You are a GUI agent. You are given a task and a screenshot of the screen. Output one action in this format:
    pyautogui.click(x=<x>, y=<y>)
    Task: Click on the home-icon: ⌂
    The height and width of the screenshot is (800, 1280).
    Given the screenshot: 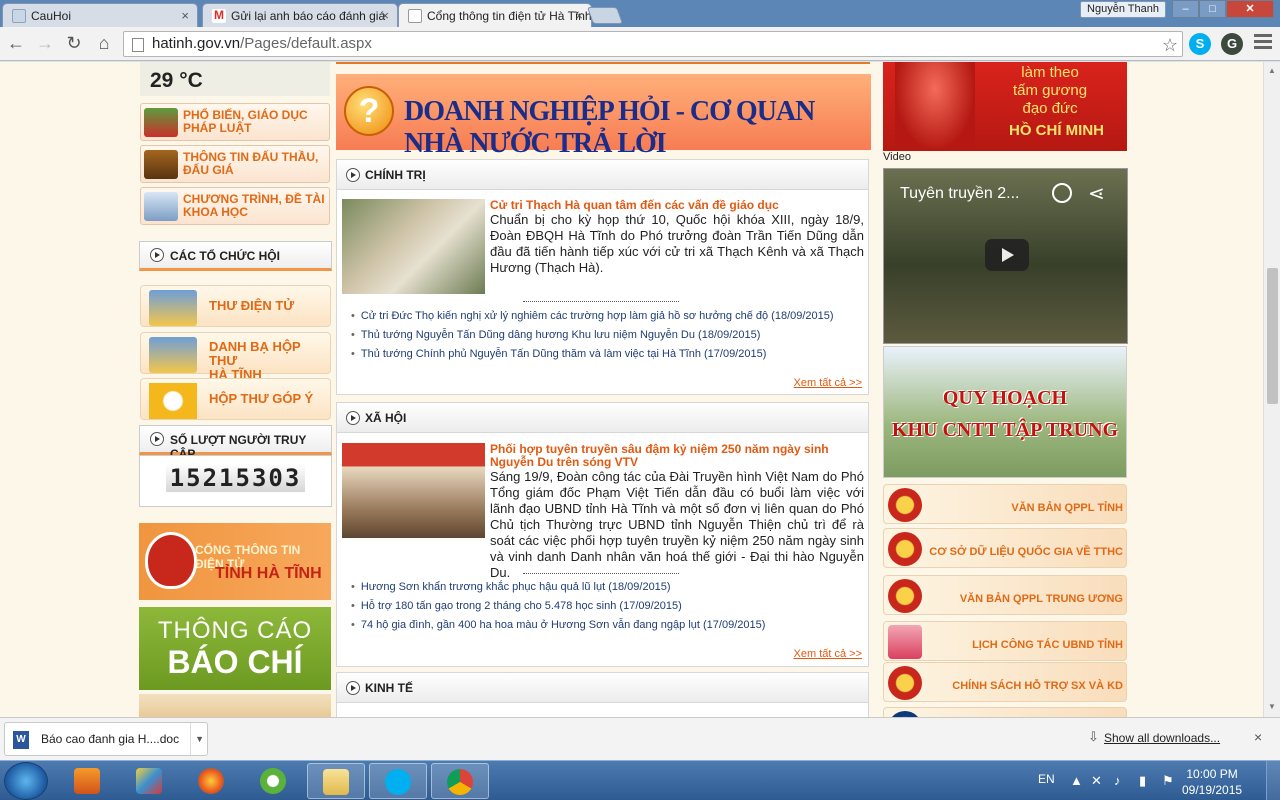 What is the action you would take?
    pyautogui.click(x=104, y=44)
    